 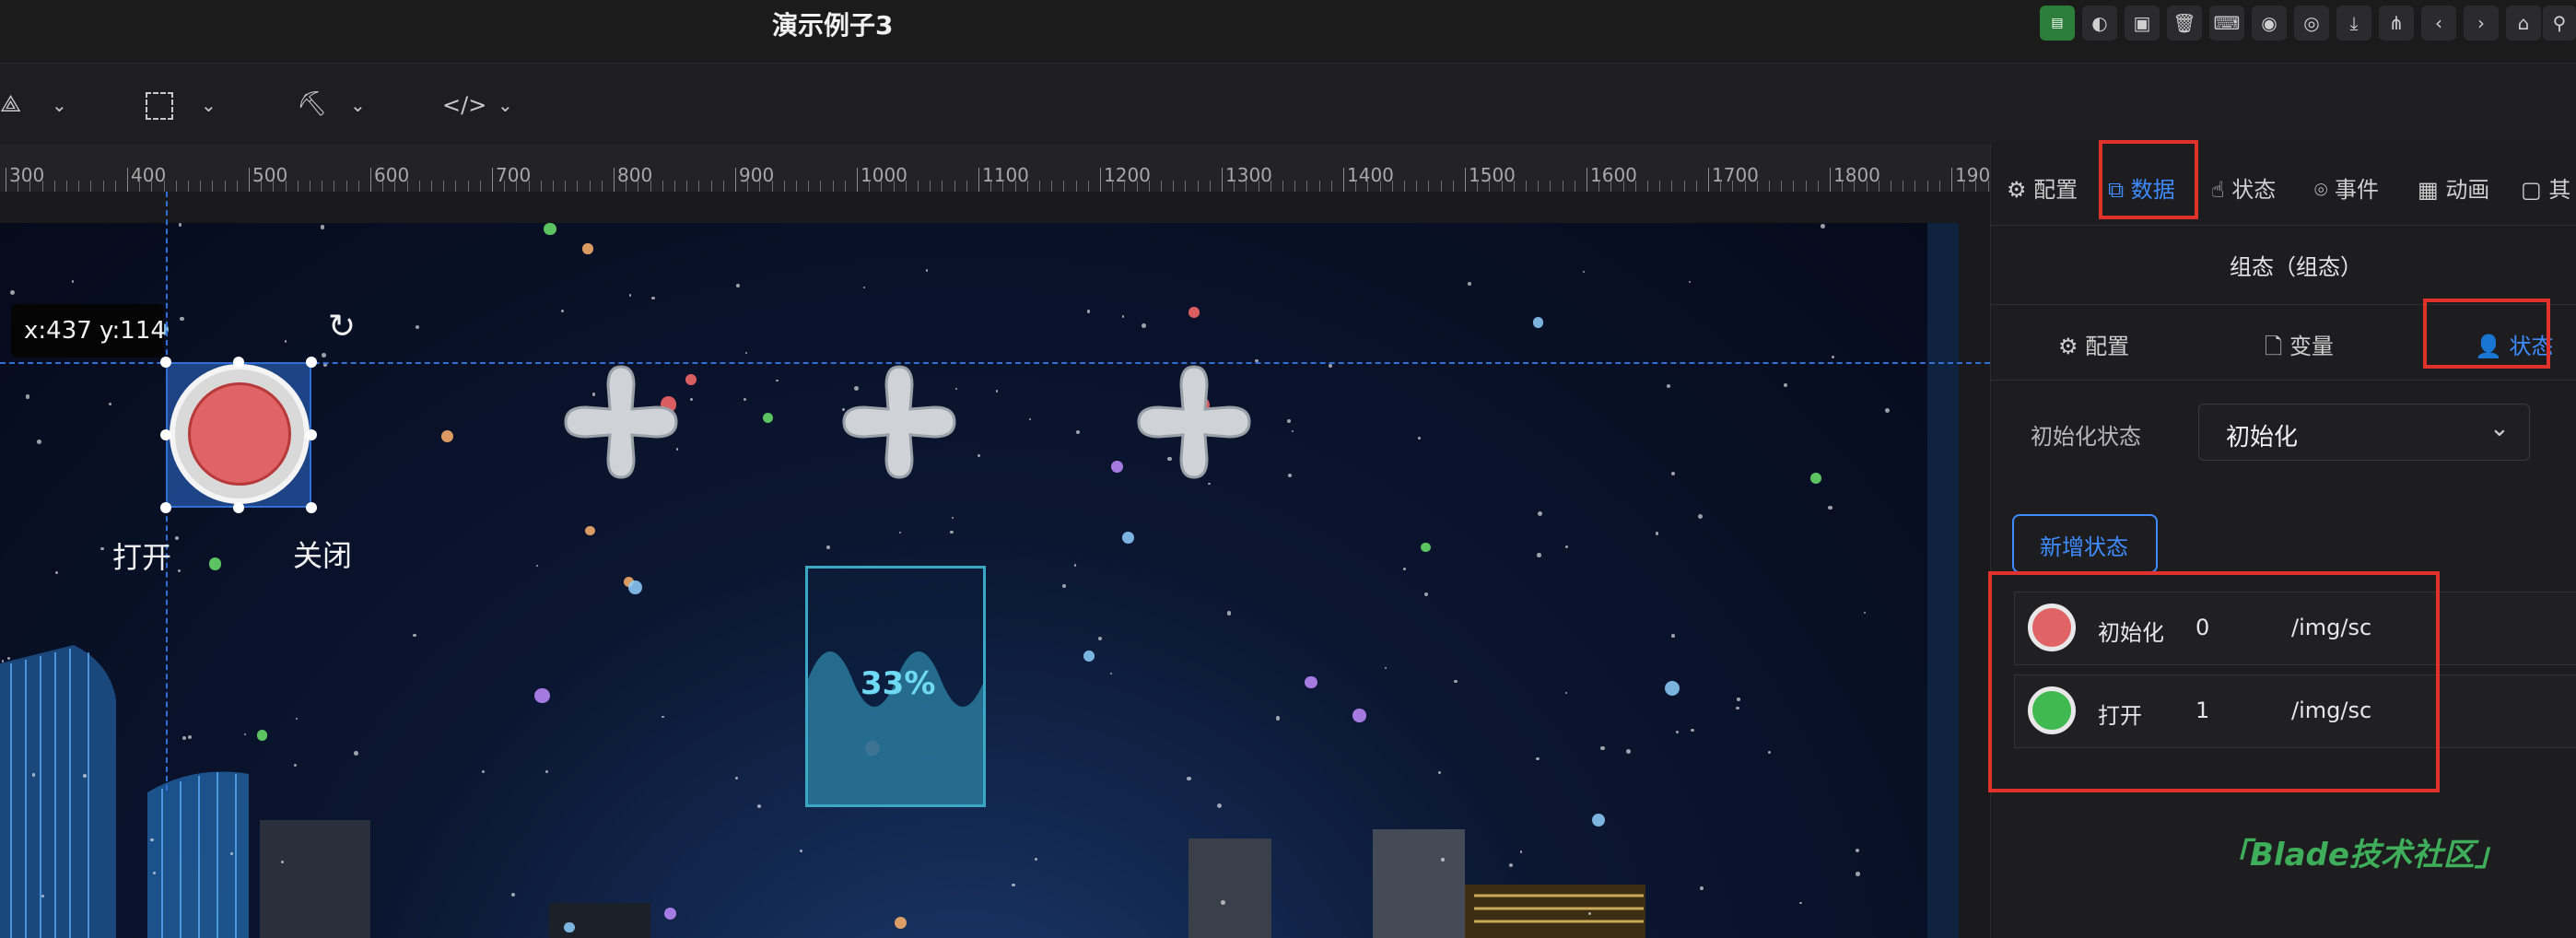 What do you see at coordinates (2438, 23) in the screenshot?
I see `chevron-left-icon: ‹` at bounding box center [2438, 23].